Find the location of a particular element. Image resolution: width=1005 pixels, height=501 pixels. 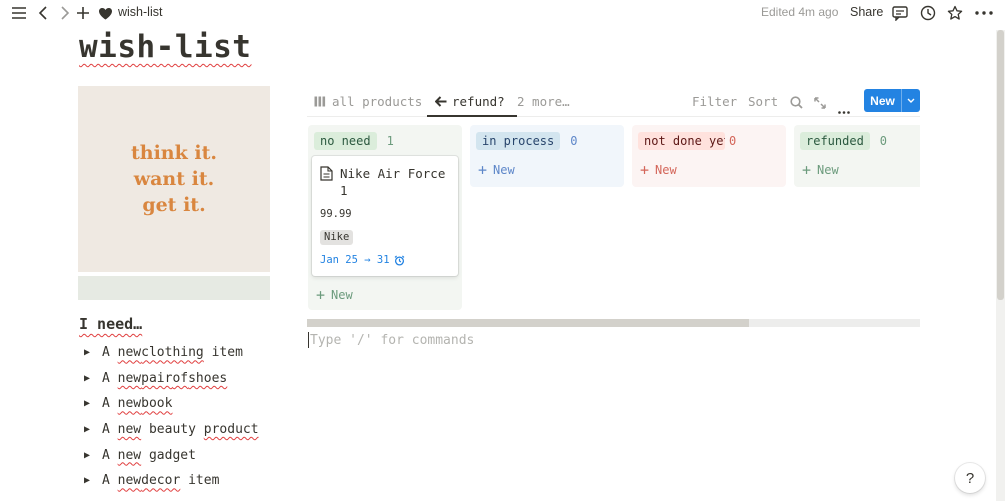

heart-icon is located at coordinates (105, 13).